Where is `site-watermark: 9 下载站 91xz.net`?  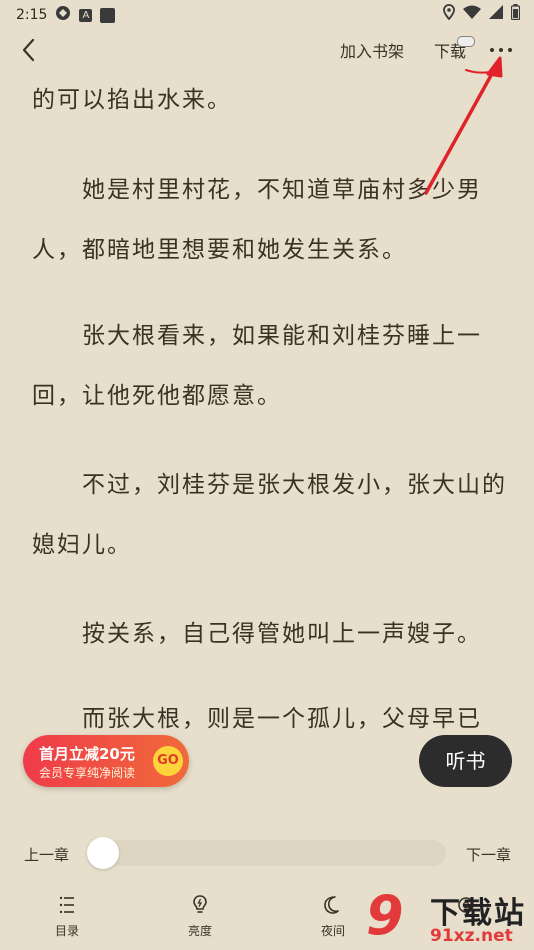
site-watermark: 9 下载站 91xz.net is located at coordinates (449, 918).